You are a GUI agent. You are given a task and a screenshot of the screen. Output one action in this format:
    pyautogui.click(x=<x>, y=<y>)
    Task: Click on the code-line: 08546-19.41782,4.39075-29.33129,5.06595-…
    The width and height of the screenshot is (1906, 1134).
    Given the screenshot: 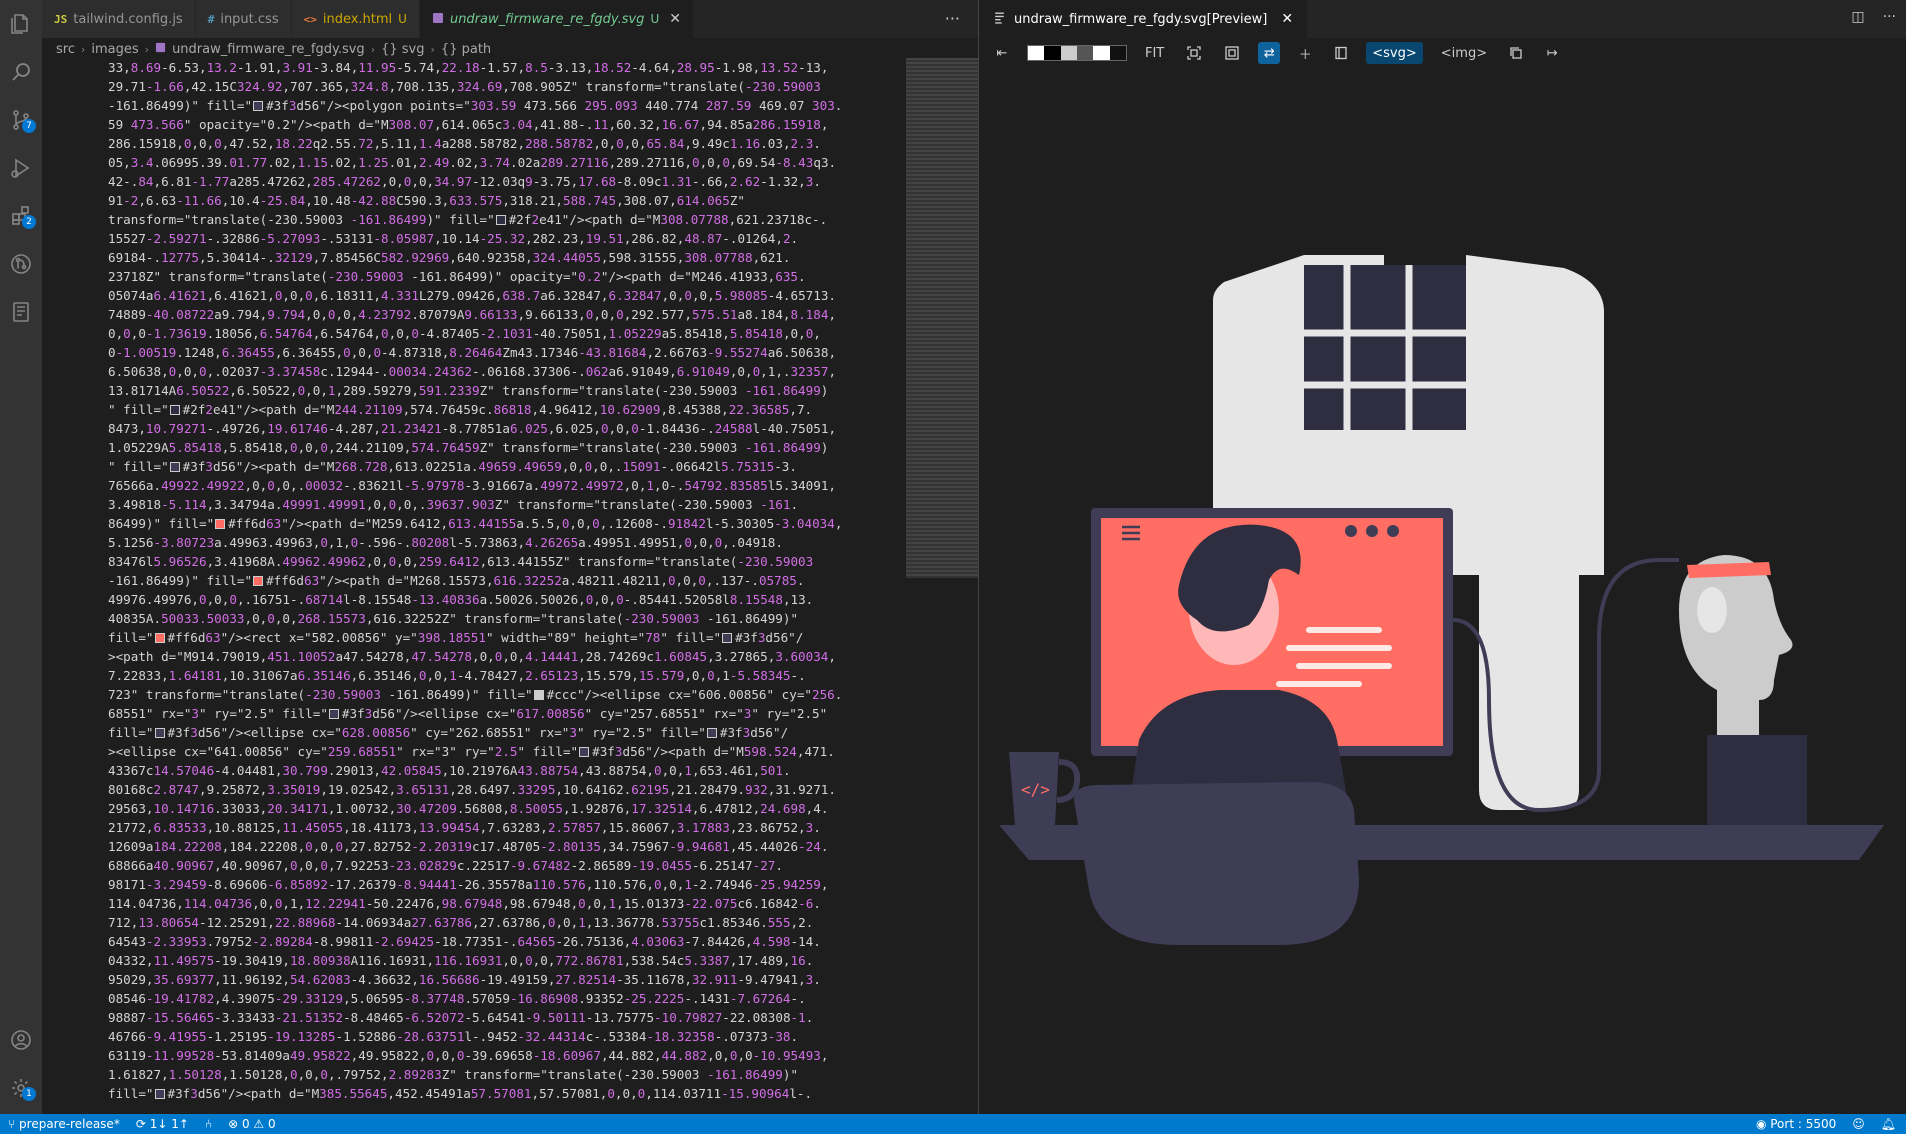 What is the action you would take?
    pyautogui.click(x=457, y=998)
    